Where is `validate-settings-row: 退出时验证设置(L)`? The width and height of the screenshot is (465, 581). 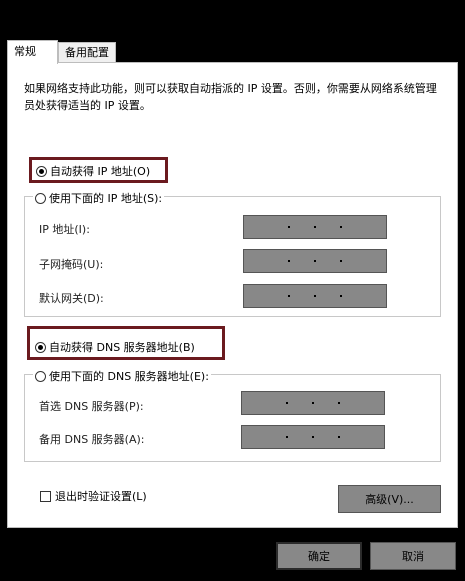 validate-settings-row: 退出时验证设置(L) is located at coordinates (93, 496).